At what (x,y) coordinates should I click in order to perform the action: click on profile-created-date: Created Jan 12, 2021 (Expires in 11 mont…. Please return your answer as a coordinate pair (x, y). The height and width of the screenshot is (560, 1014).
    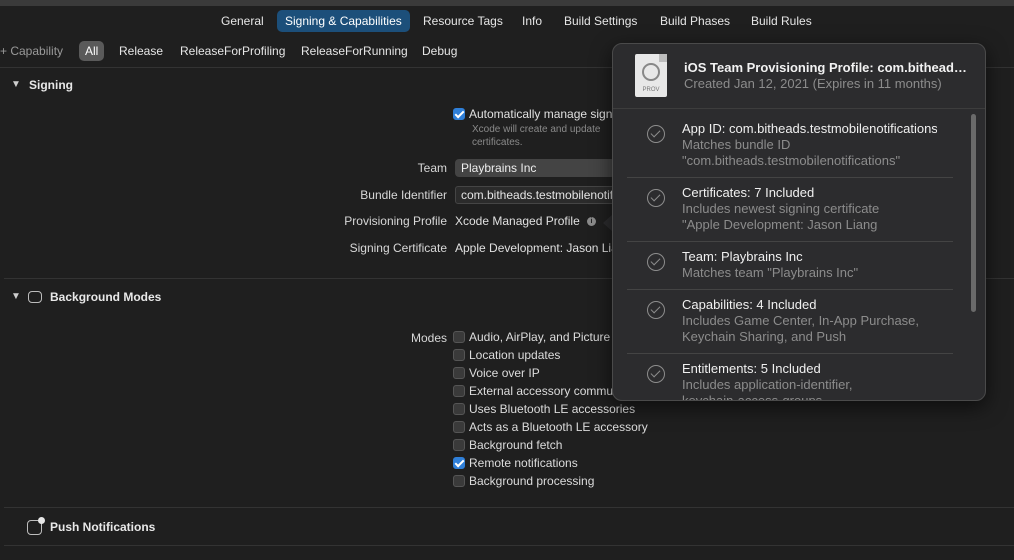
    Looking at the image, I should click on (813, 83).